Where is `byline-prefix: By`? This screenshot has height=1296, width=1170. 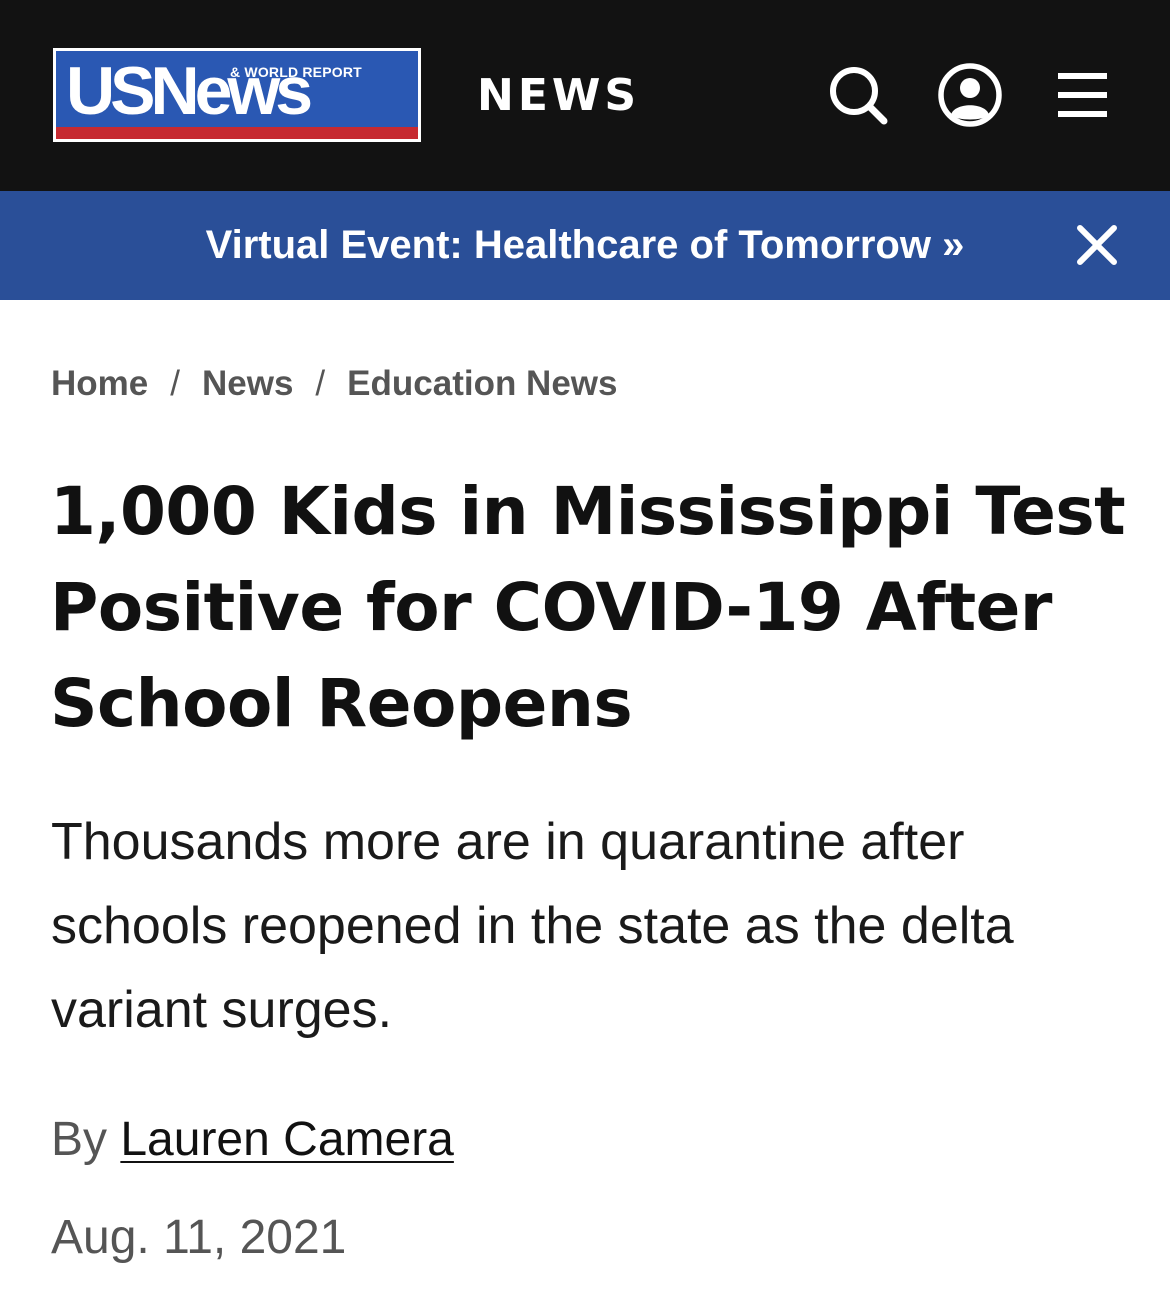
byline-prefix: By is located at coordinates (79, 1139).